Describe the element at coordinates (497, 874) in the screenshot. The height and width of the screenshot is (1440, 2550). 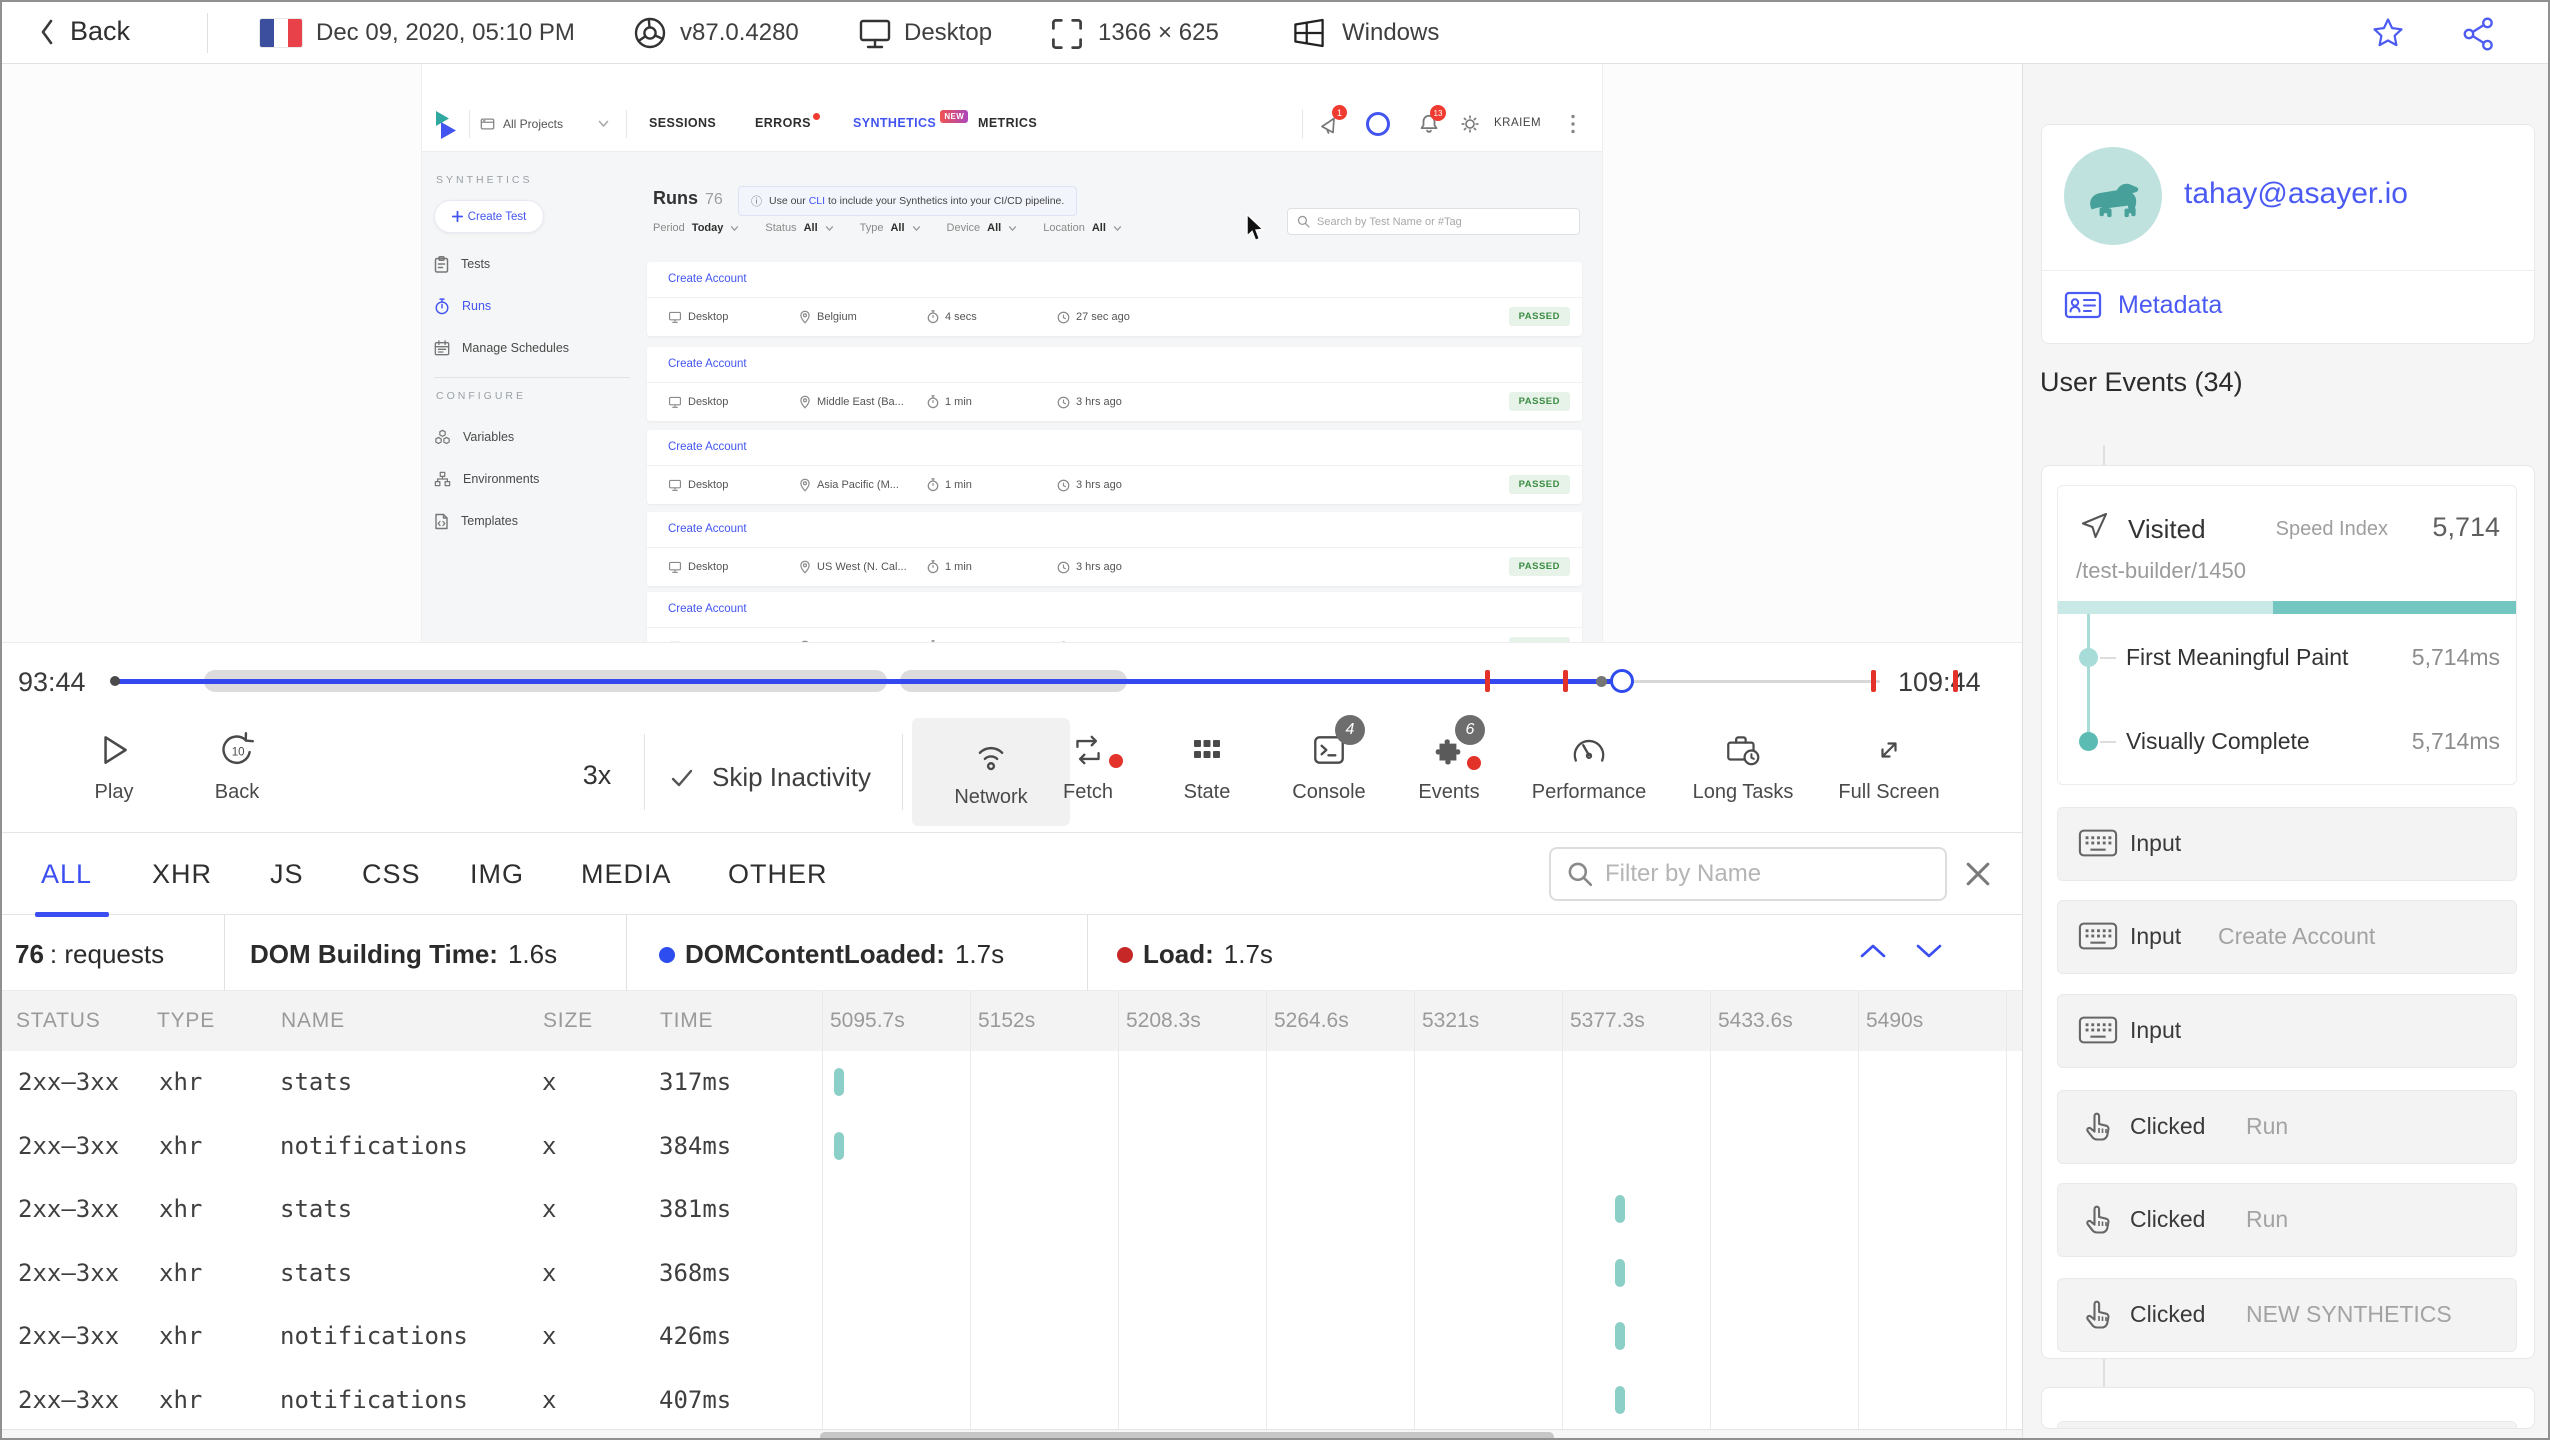
I see `network-tab-img: IMG` at that location.